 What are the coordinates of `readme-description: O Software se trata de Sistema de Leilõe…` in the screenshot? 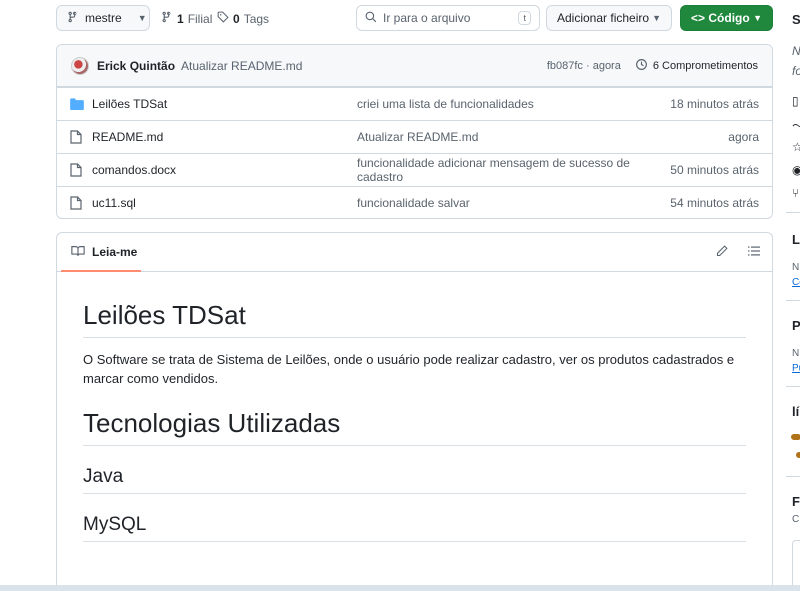 It's located at (409, 369).